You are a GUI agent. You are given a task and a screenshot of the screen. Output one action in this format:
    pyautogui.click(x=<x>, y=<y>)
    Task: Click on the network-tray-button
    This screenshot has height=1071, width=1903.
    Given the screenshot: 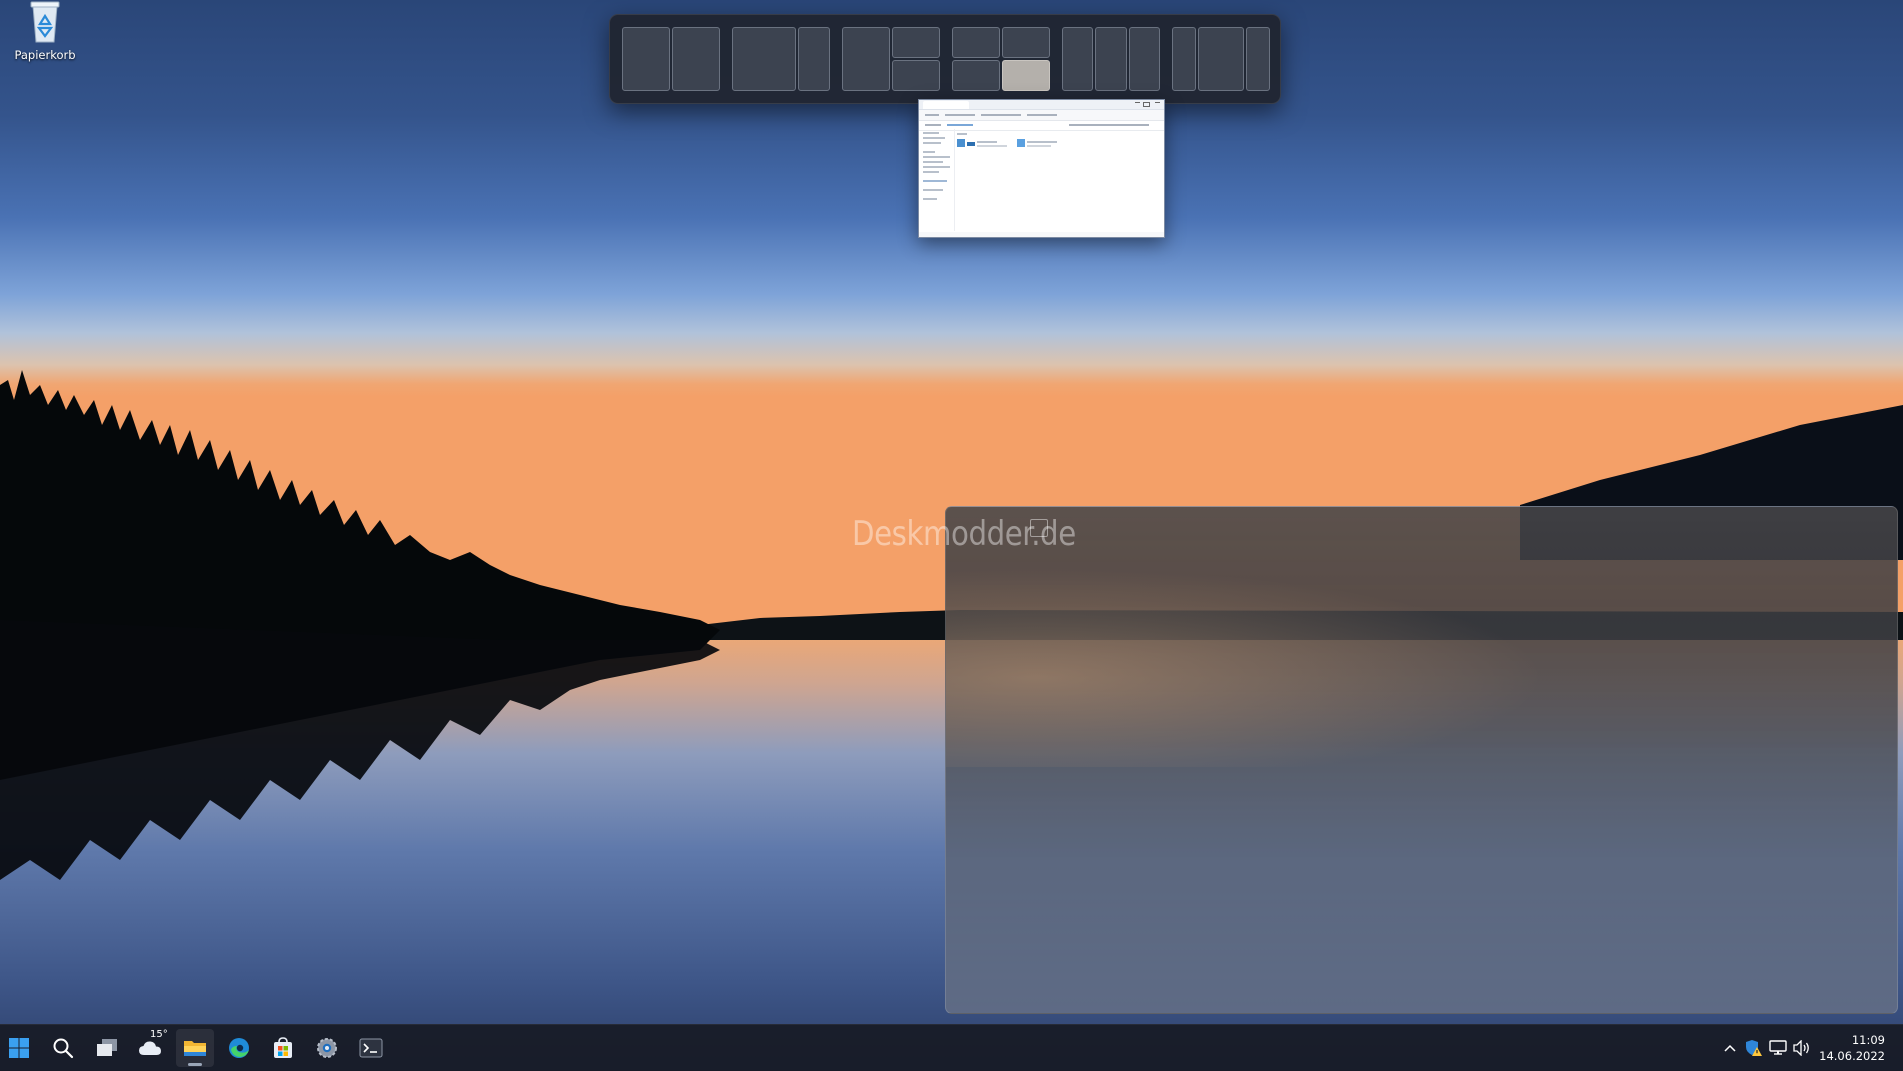 What is the action you would take?
    pyautogui.click(x=1778, y=1048)
    